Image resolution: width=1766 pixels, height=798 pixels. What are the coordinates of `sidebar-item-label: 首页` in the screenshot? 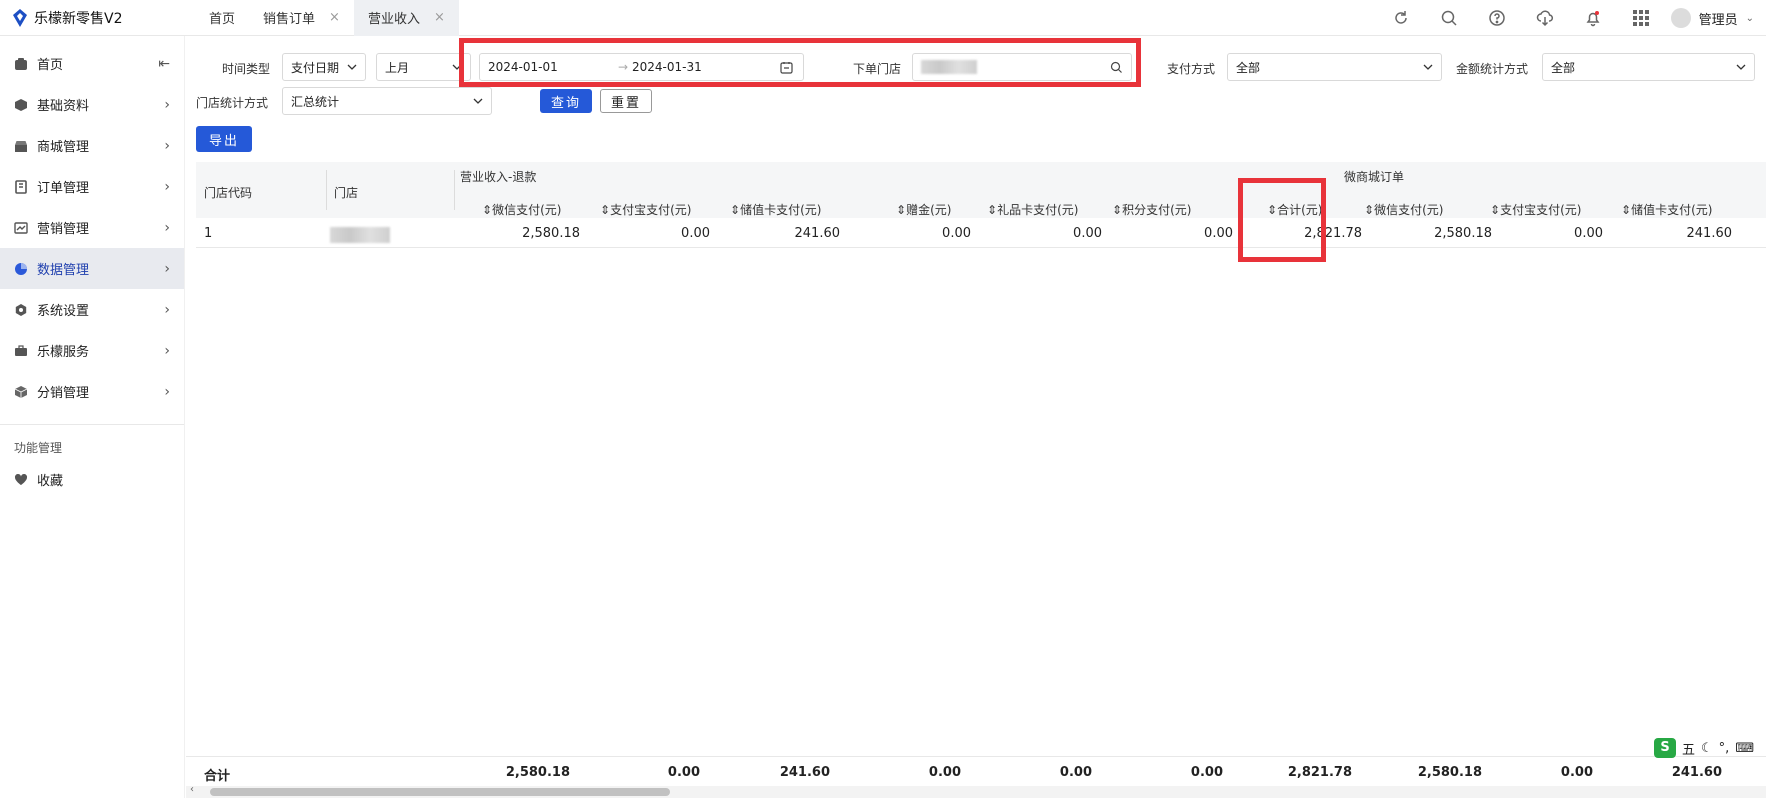 It's located at (50, 65).